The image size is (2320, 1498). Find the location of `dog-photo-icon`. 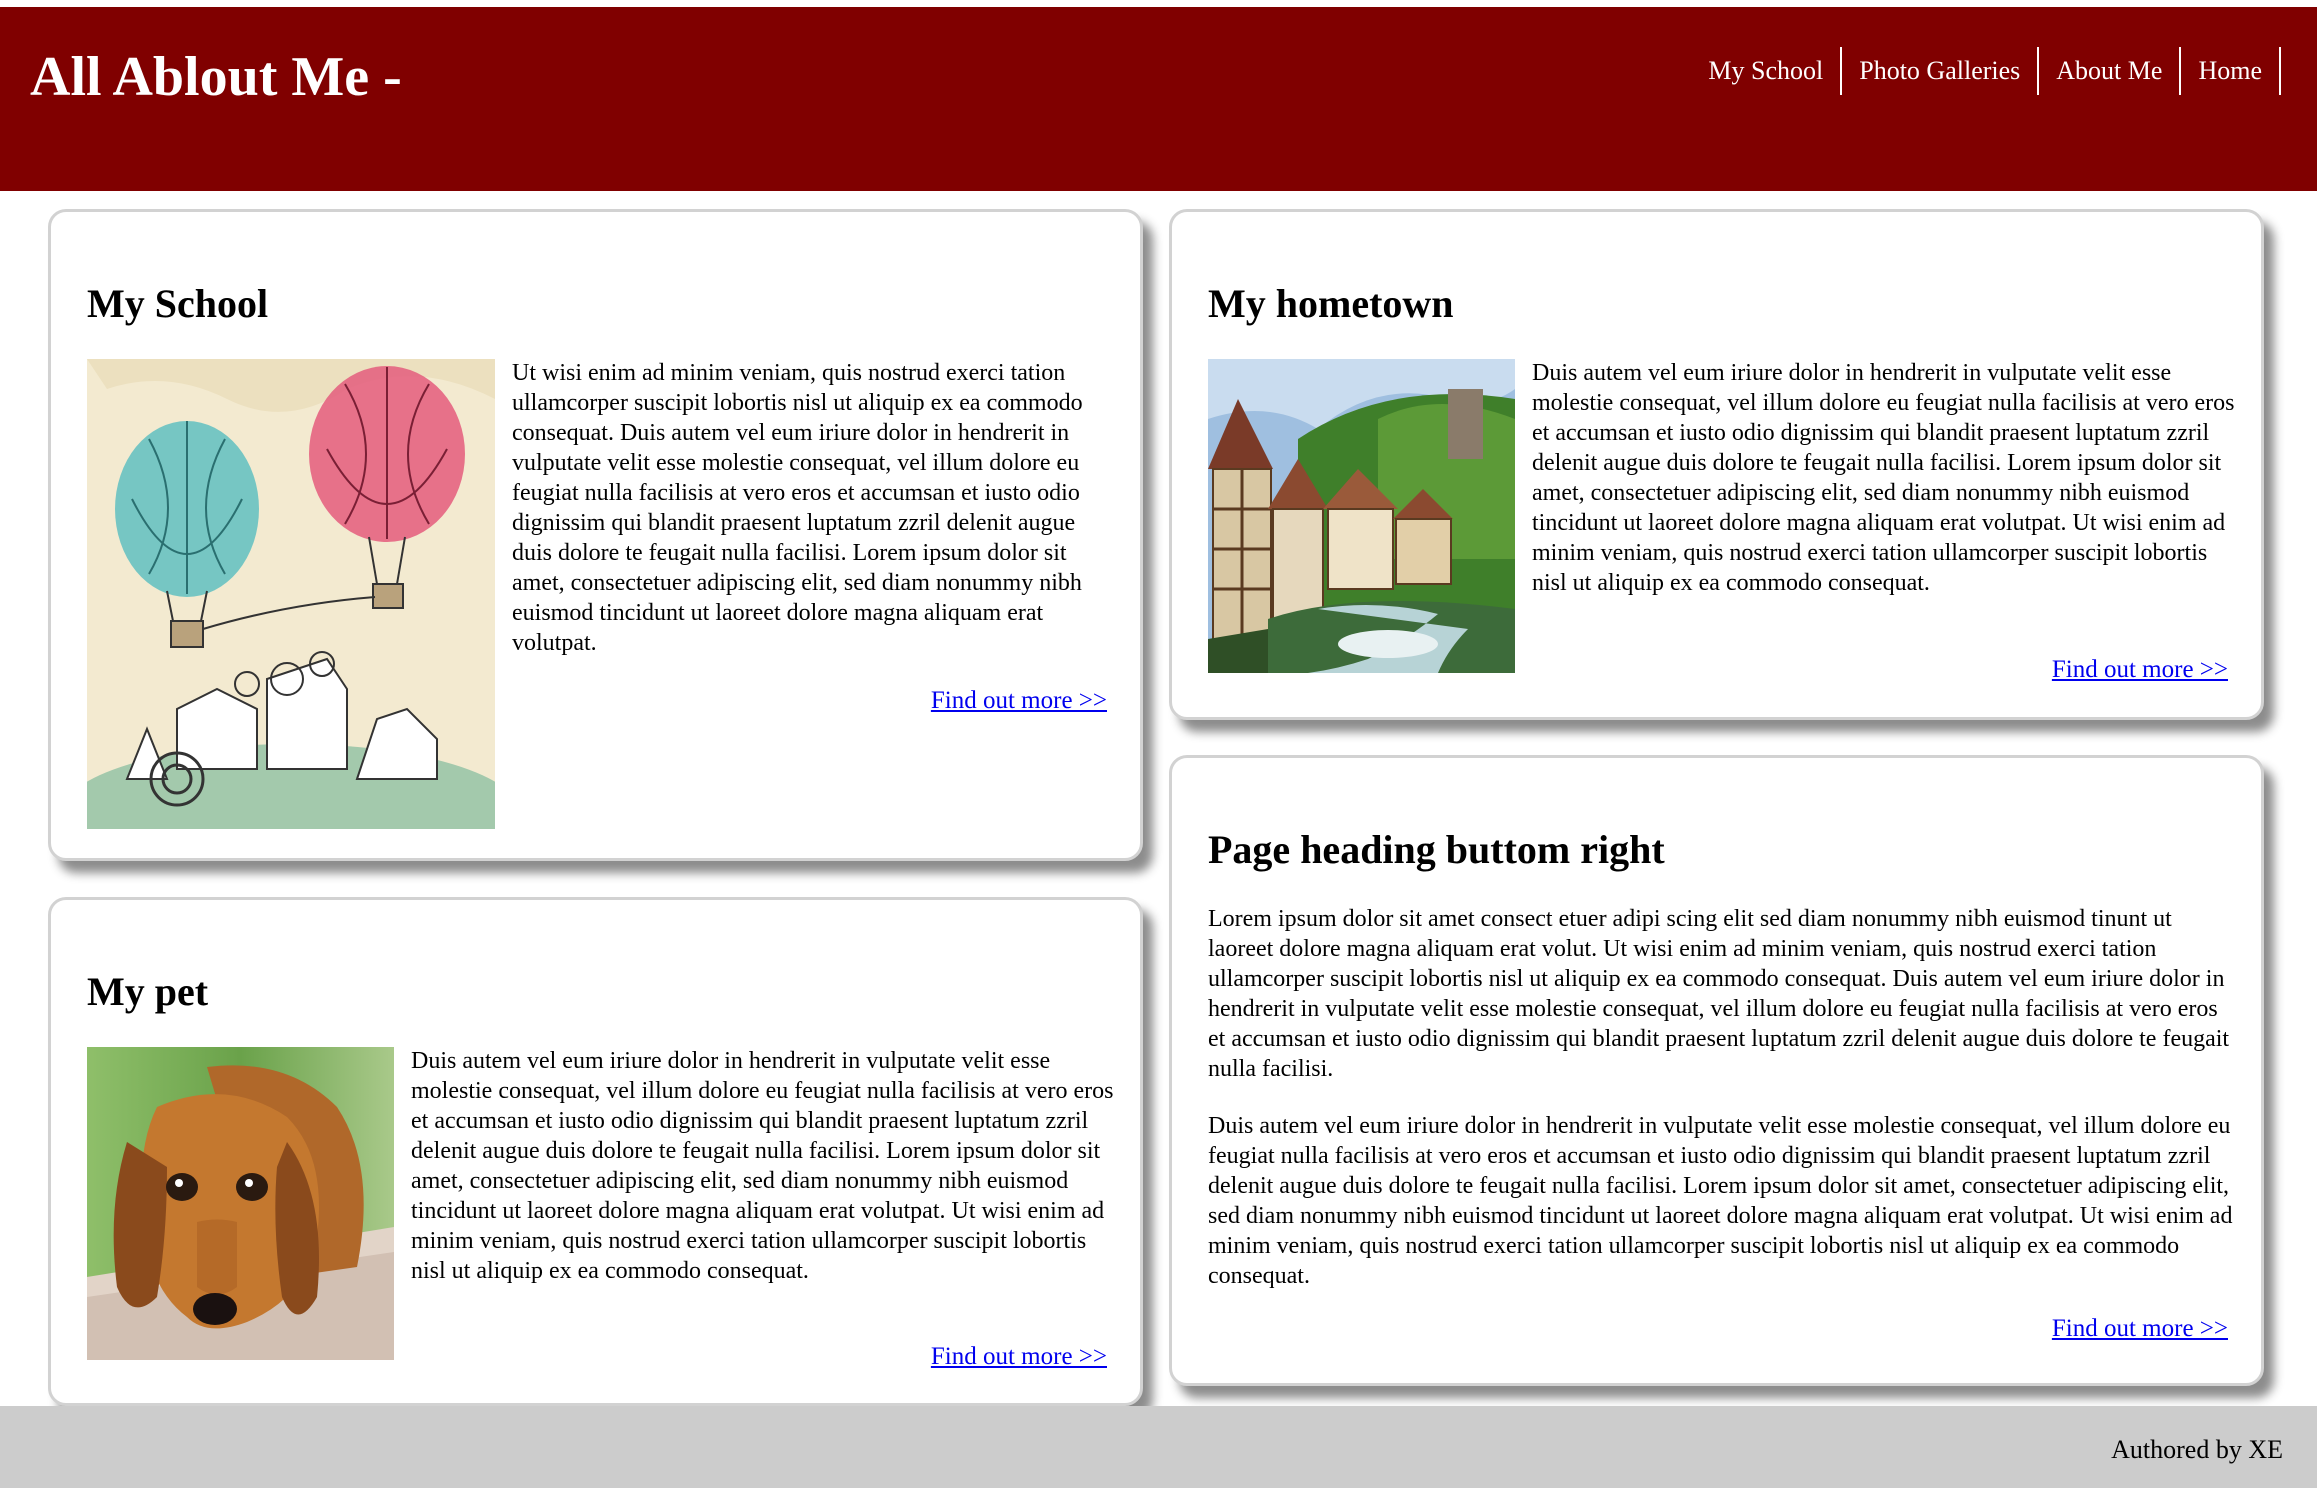

dog-photo-icon is located at coordinates (240, 1203).